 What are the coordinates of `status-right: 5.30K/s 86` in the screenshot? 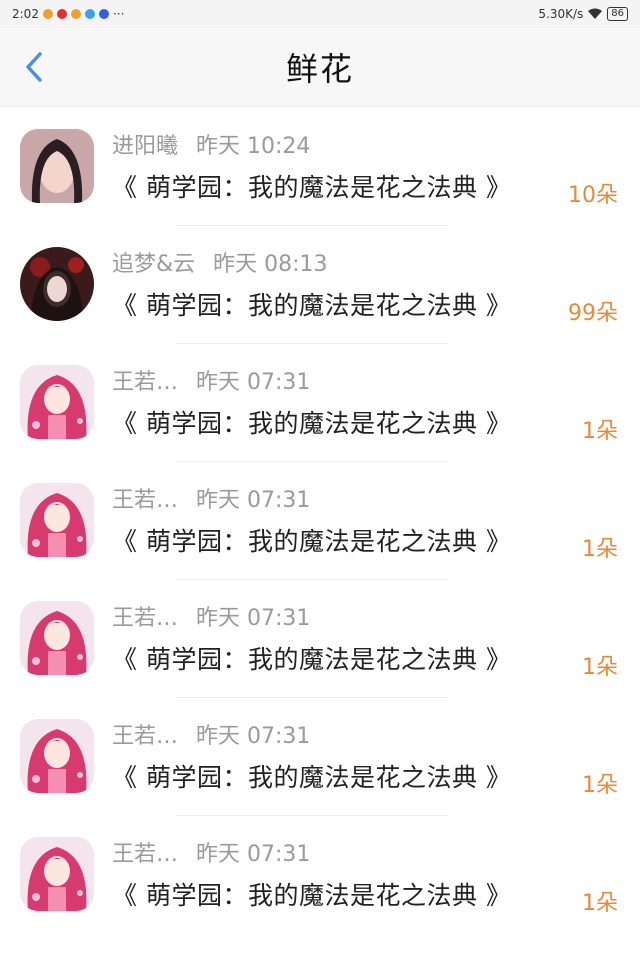 It's located at (583, 14).